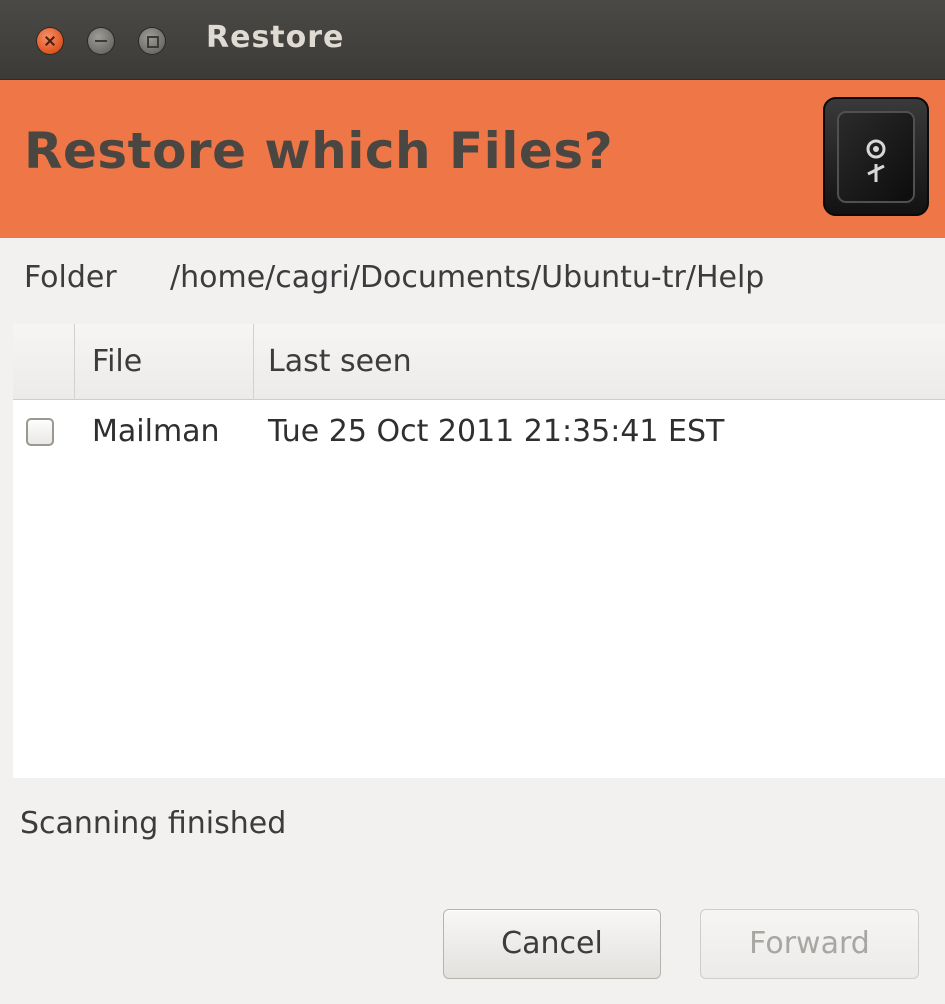  I want to click on maximize-window-button, so click(152, 41).